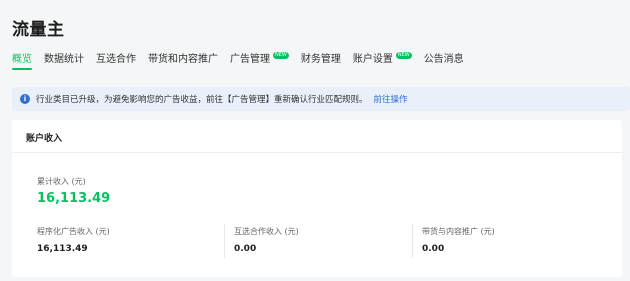 This screenshot has width=630, height=281. What do you see at coordinates (74, 198) in the screenshot?
I see `total-income-value: 16,113.49` at bounding box center [74, 198].